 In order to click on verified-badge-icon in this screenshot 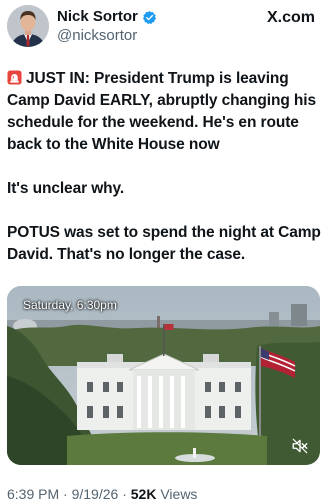, I will do `click(149, 17)`.